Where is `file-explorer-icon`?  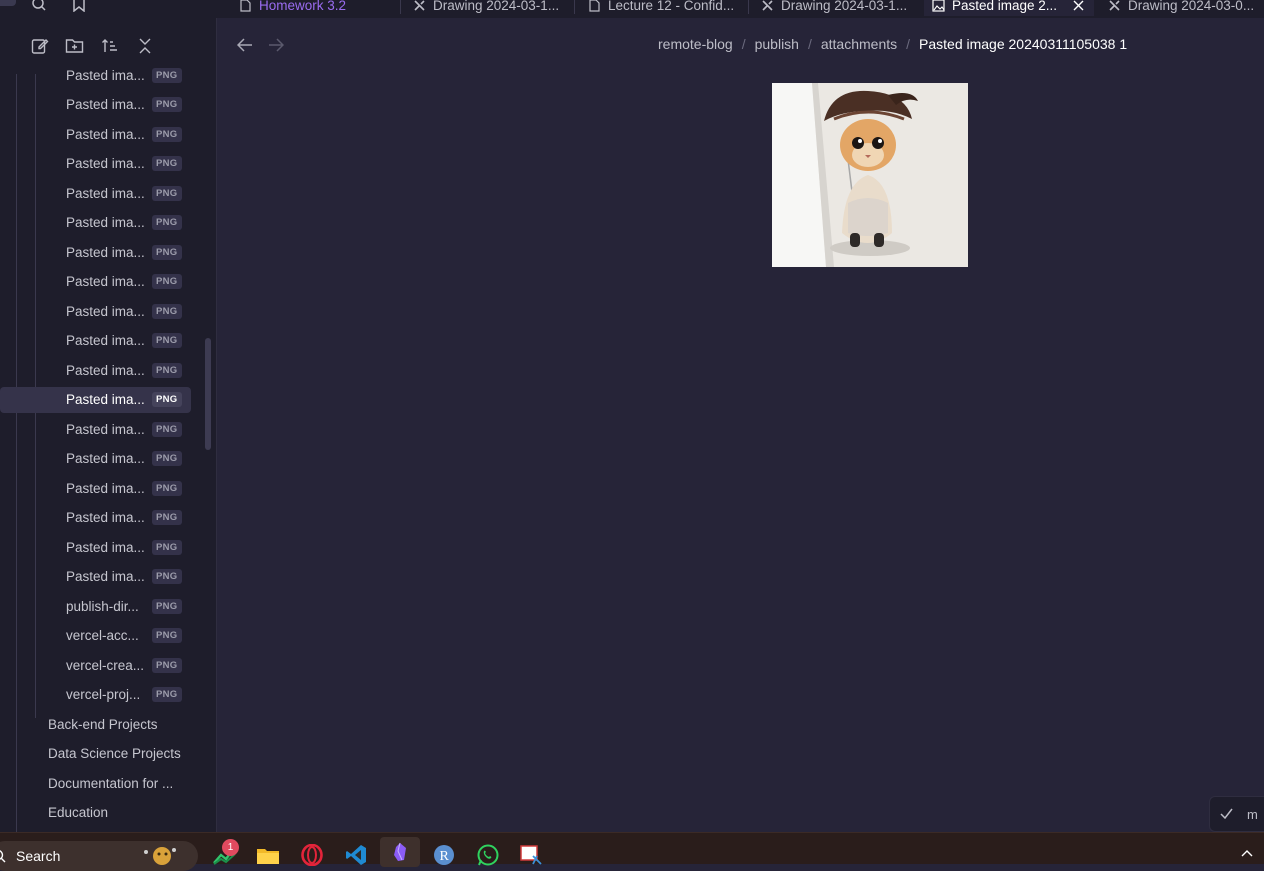
file-explorer-icon is located at coordinates (268, 855).